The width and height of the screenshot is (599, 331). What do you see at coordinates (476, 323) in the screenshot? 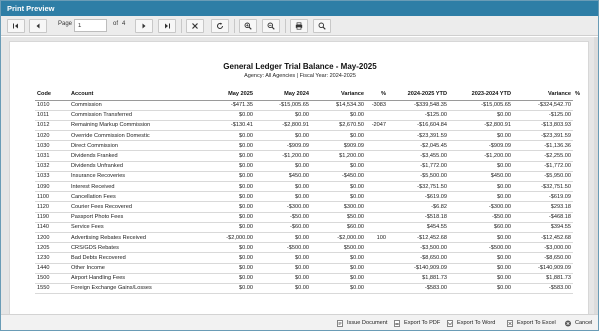
I see `export-word-label: Export To Word` at bounding box center [476, 323].